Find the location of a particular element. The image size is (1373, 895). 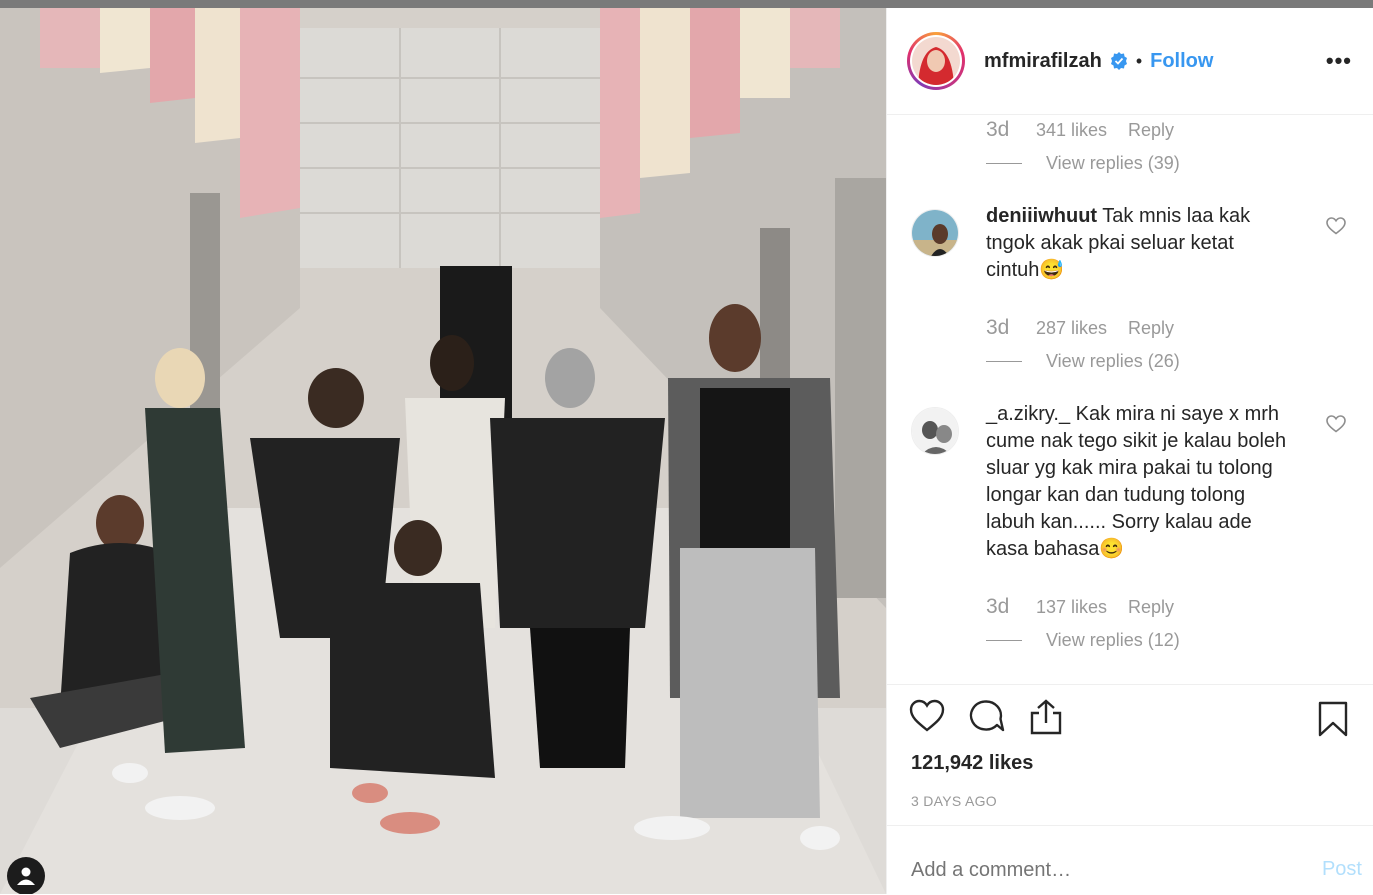

comment-likes: 287 likes is located at coordinates (1082, 328).